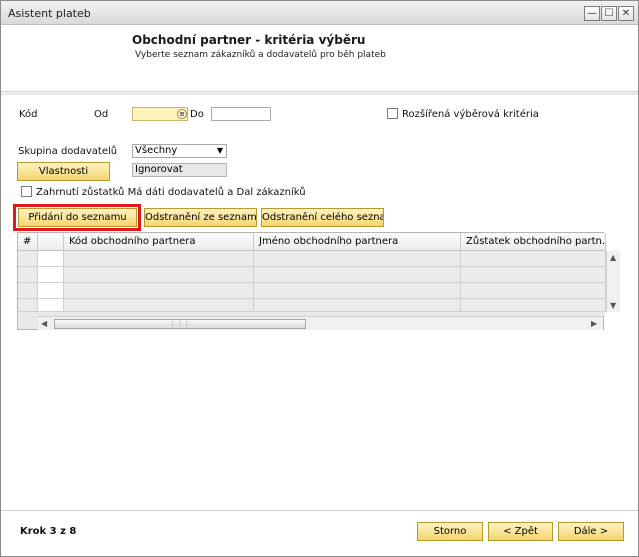 The image size is (639, 557). What do you see at coordinates (357, 242) in the screenshot?
I see `grid-header-name: Jméno obchodního partnera` at bounding box center [357, 242].